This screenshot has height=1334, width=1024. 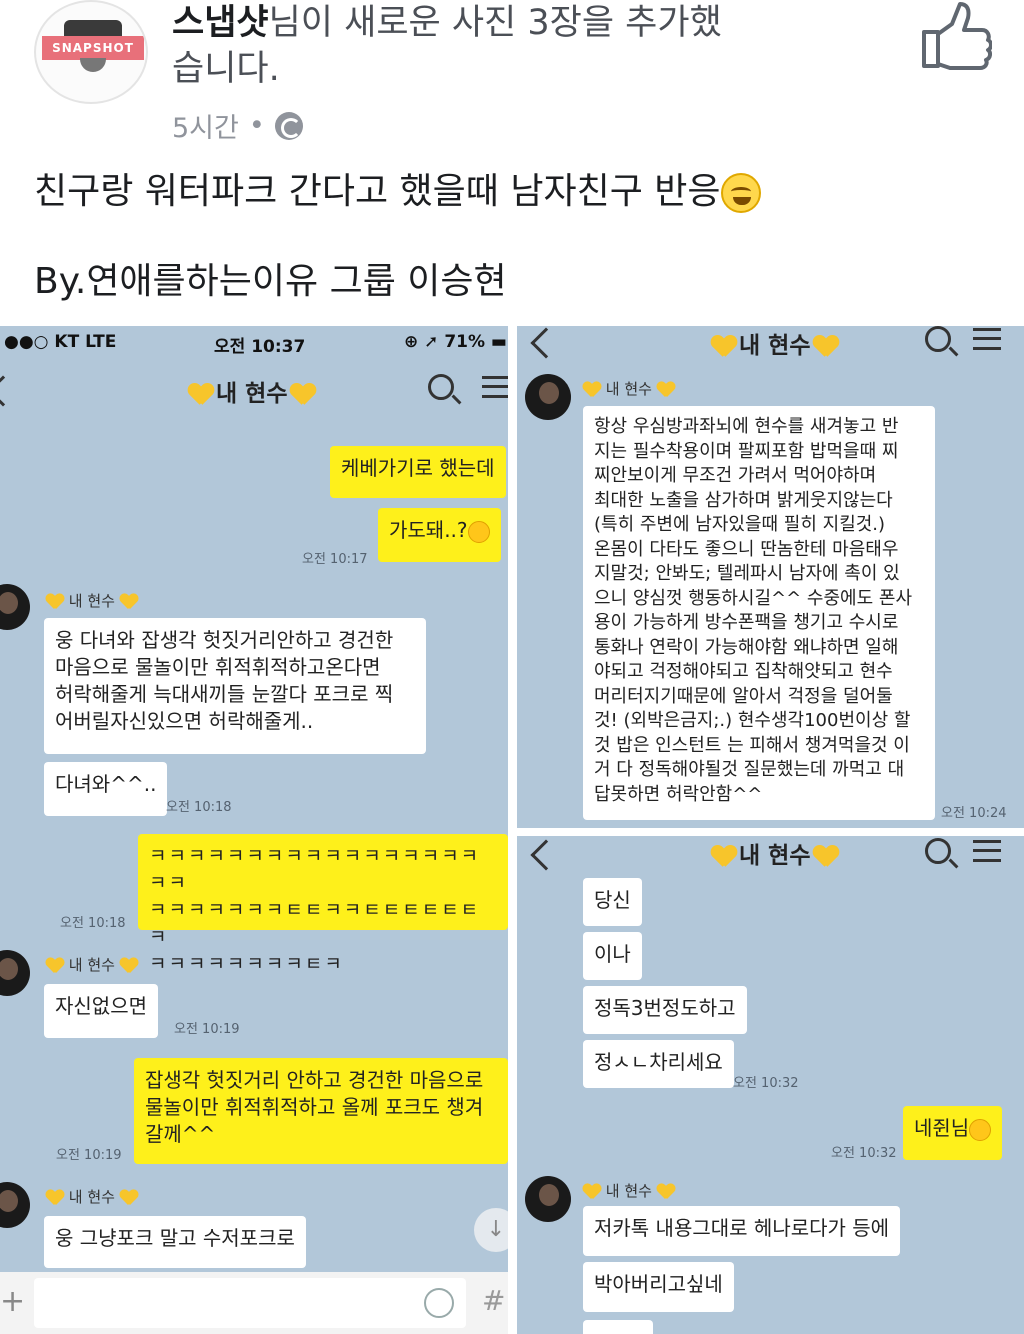 I want to click on globe-icon, so click(x=288, y=125).